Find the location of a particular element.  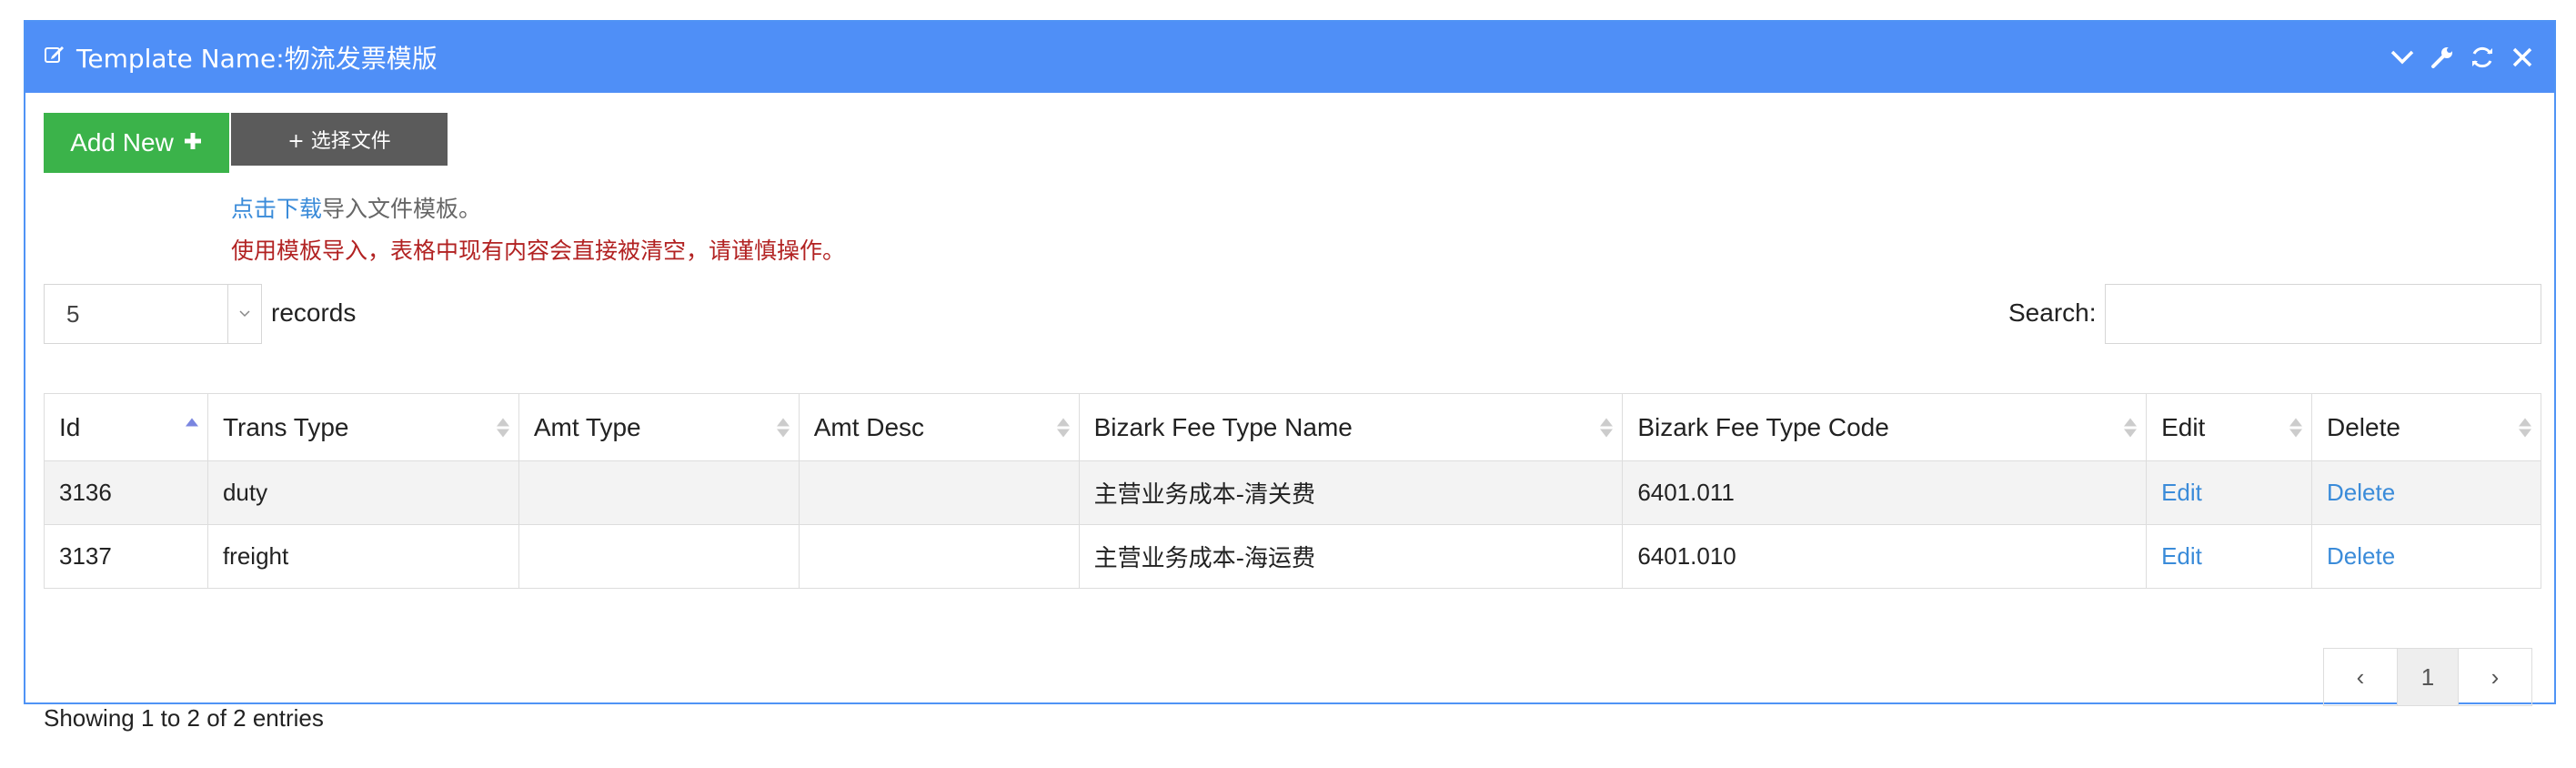

cell-fee-type-code: 6401.011 is located at coordinates (1885, 492).